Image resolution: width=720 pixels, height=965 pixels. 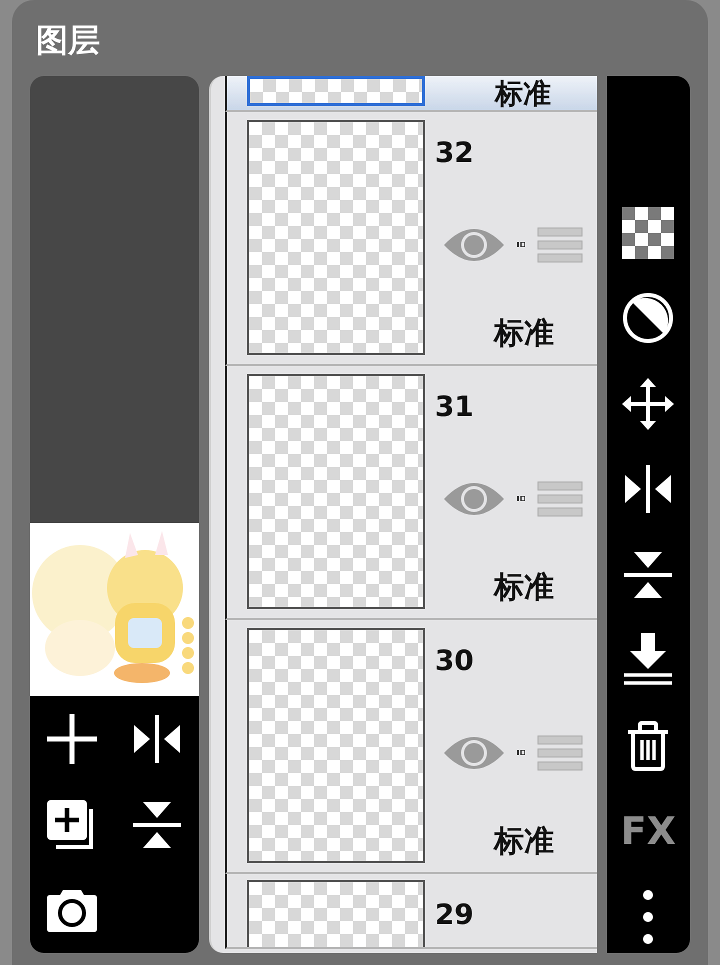 I want to click on layer-row: 30 标准, so click(x=410, y=747).